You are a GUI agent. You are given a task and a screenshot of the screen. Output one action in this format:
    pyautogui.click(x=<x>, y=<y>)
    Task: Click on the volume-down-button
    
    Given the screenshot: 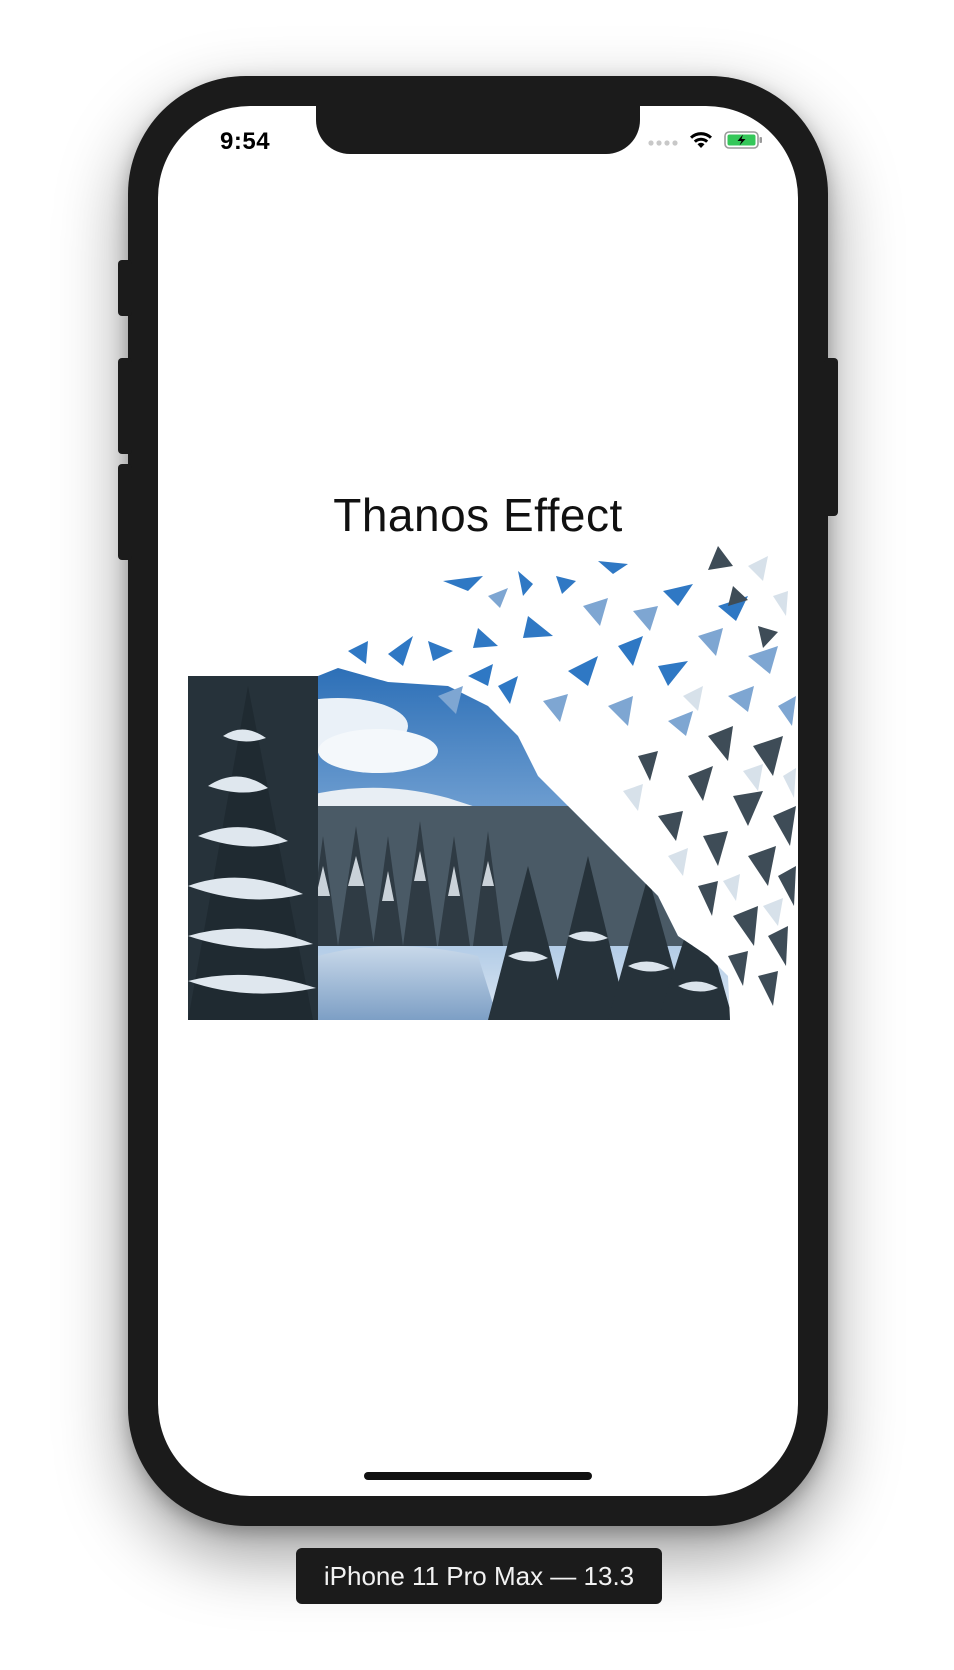 What is the action you would take?
    pyautogui.click(x=125, y=512)
    